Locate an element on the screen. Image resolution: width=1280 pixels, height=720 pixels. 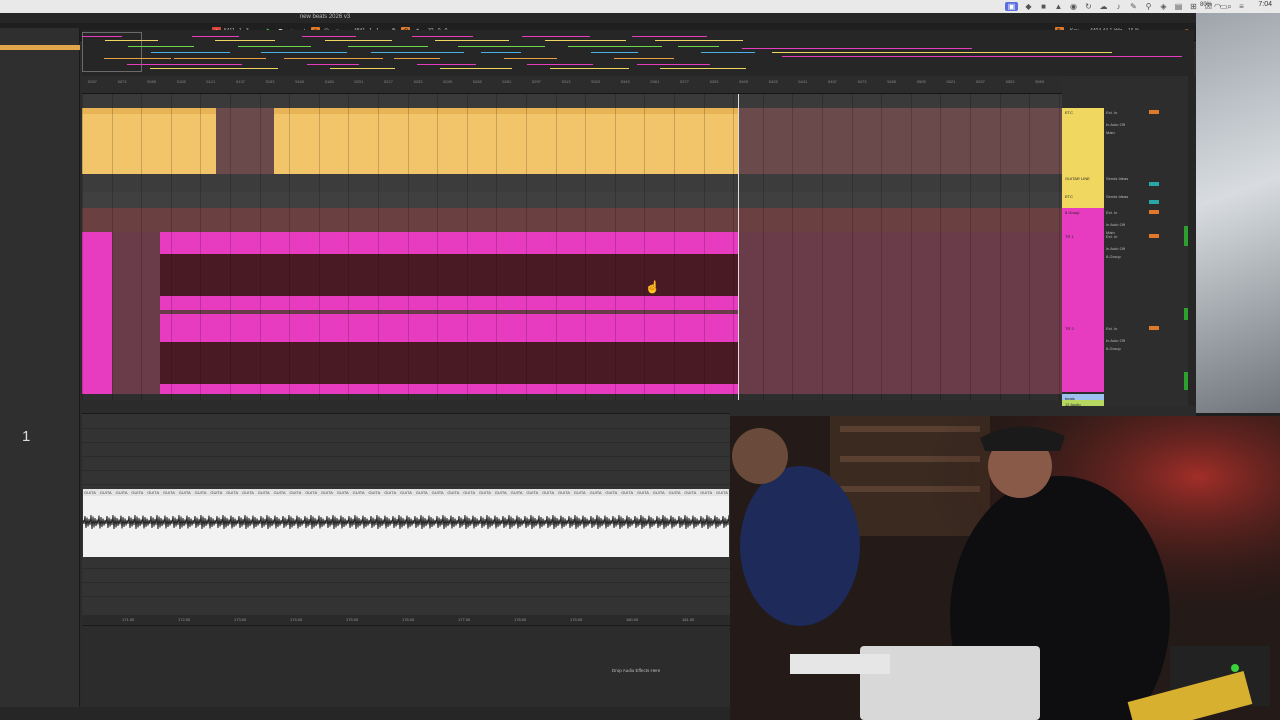
track-lane-guitar-line is located at coordinates (572, 183).